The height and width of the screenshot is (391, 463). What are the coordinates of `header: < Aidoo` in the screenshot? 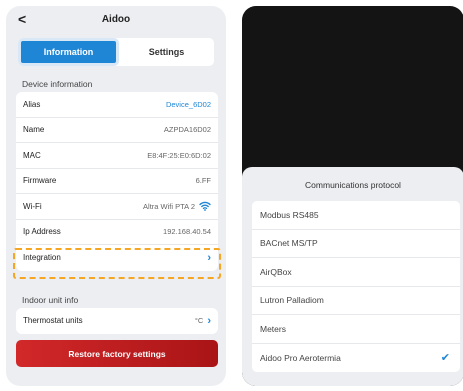 It's located at (116, 19).